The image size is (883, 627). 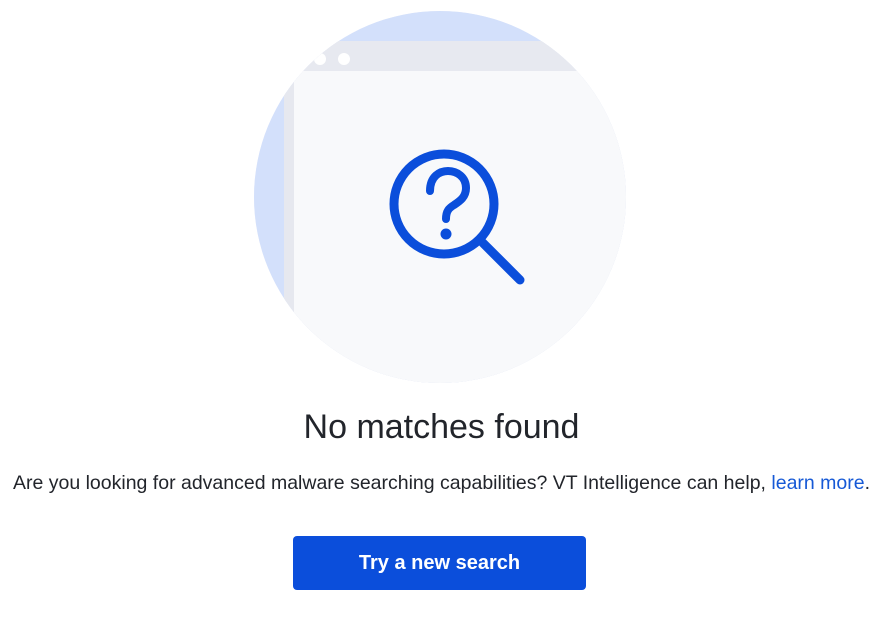 What do you see at coordinates (439, 563) in the screenshot?
I see `try-new-search-button: Try a new search` at bounding box center [439, 563].